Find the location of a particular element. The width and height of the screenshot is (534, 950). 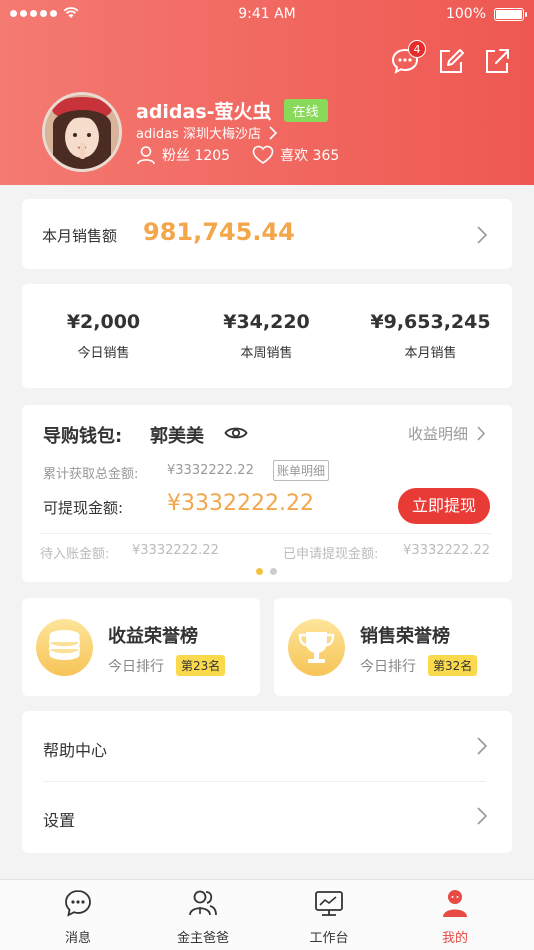

page-dot-active is located at coordinates (259, 571).